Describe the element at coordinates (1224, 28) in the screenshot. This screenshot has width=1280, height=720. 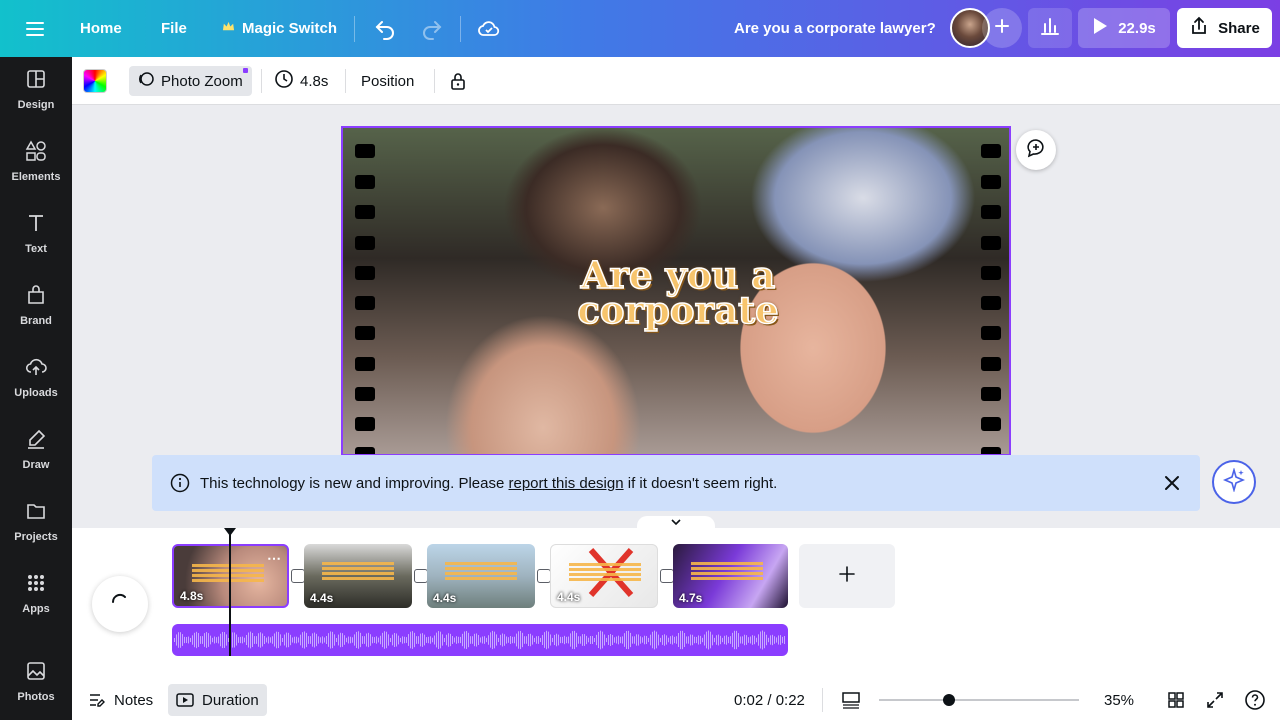
I see `share-button: Share` at that location.